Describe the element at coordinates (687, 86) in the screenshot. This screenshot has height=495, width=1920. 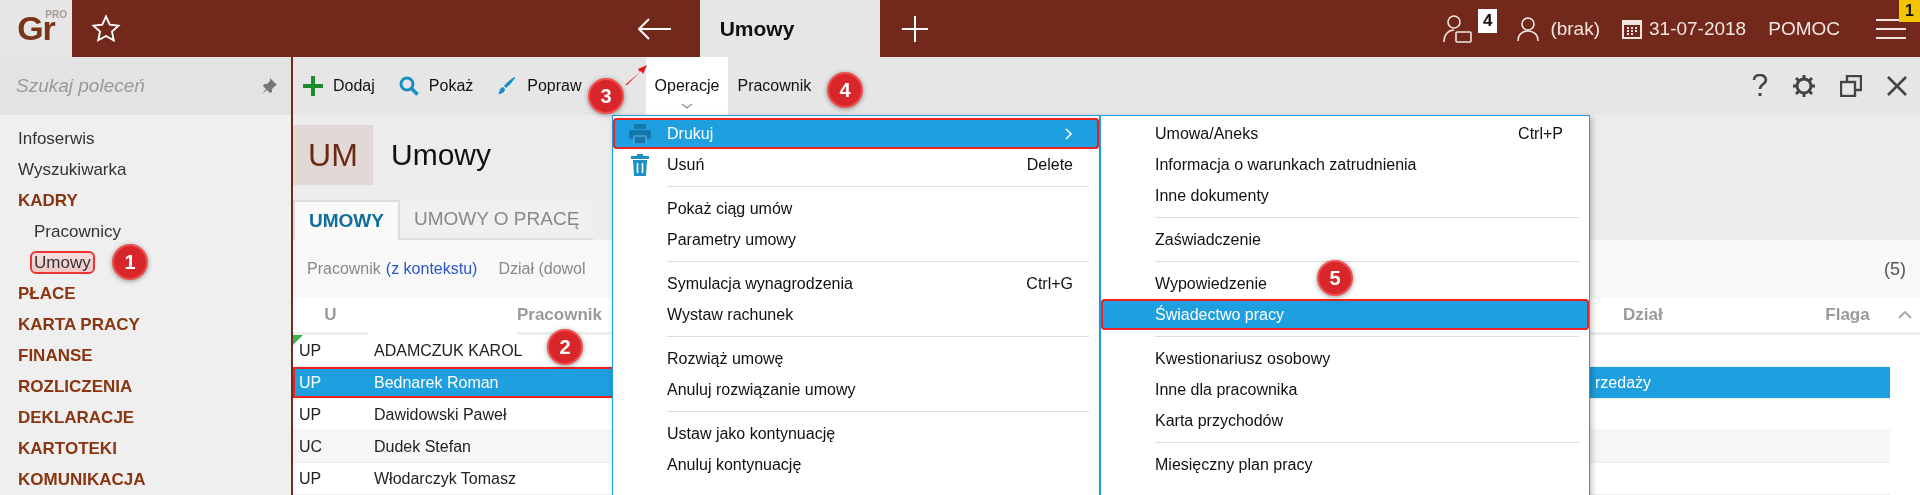
I see `menu-button: Operacje` at that location.